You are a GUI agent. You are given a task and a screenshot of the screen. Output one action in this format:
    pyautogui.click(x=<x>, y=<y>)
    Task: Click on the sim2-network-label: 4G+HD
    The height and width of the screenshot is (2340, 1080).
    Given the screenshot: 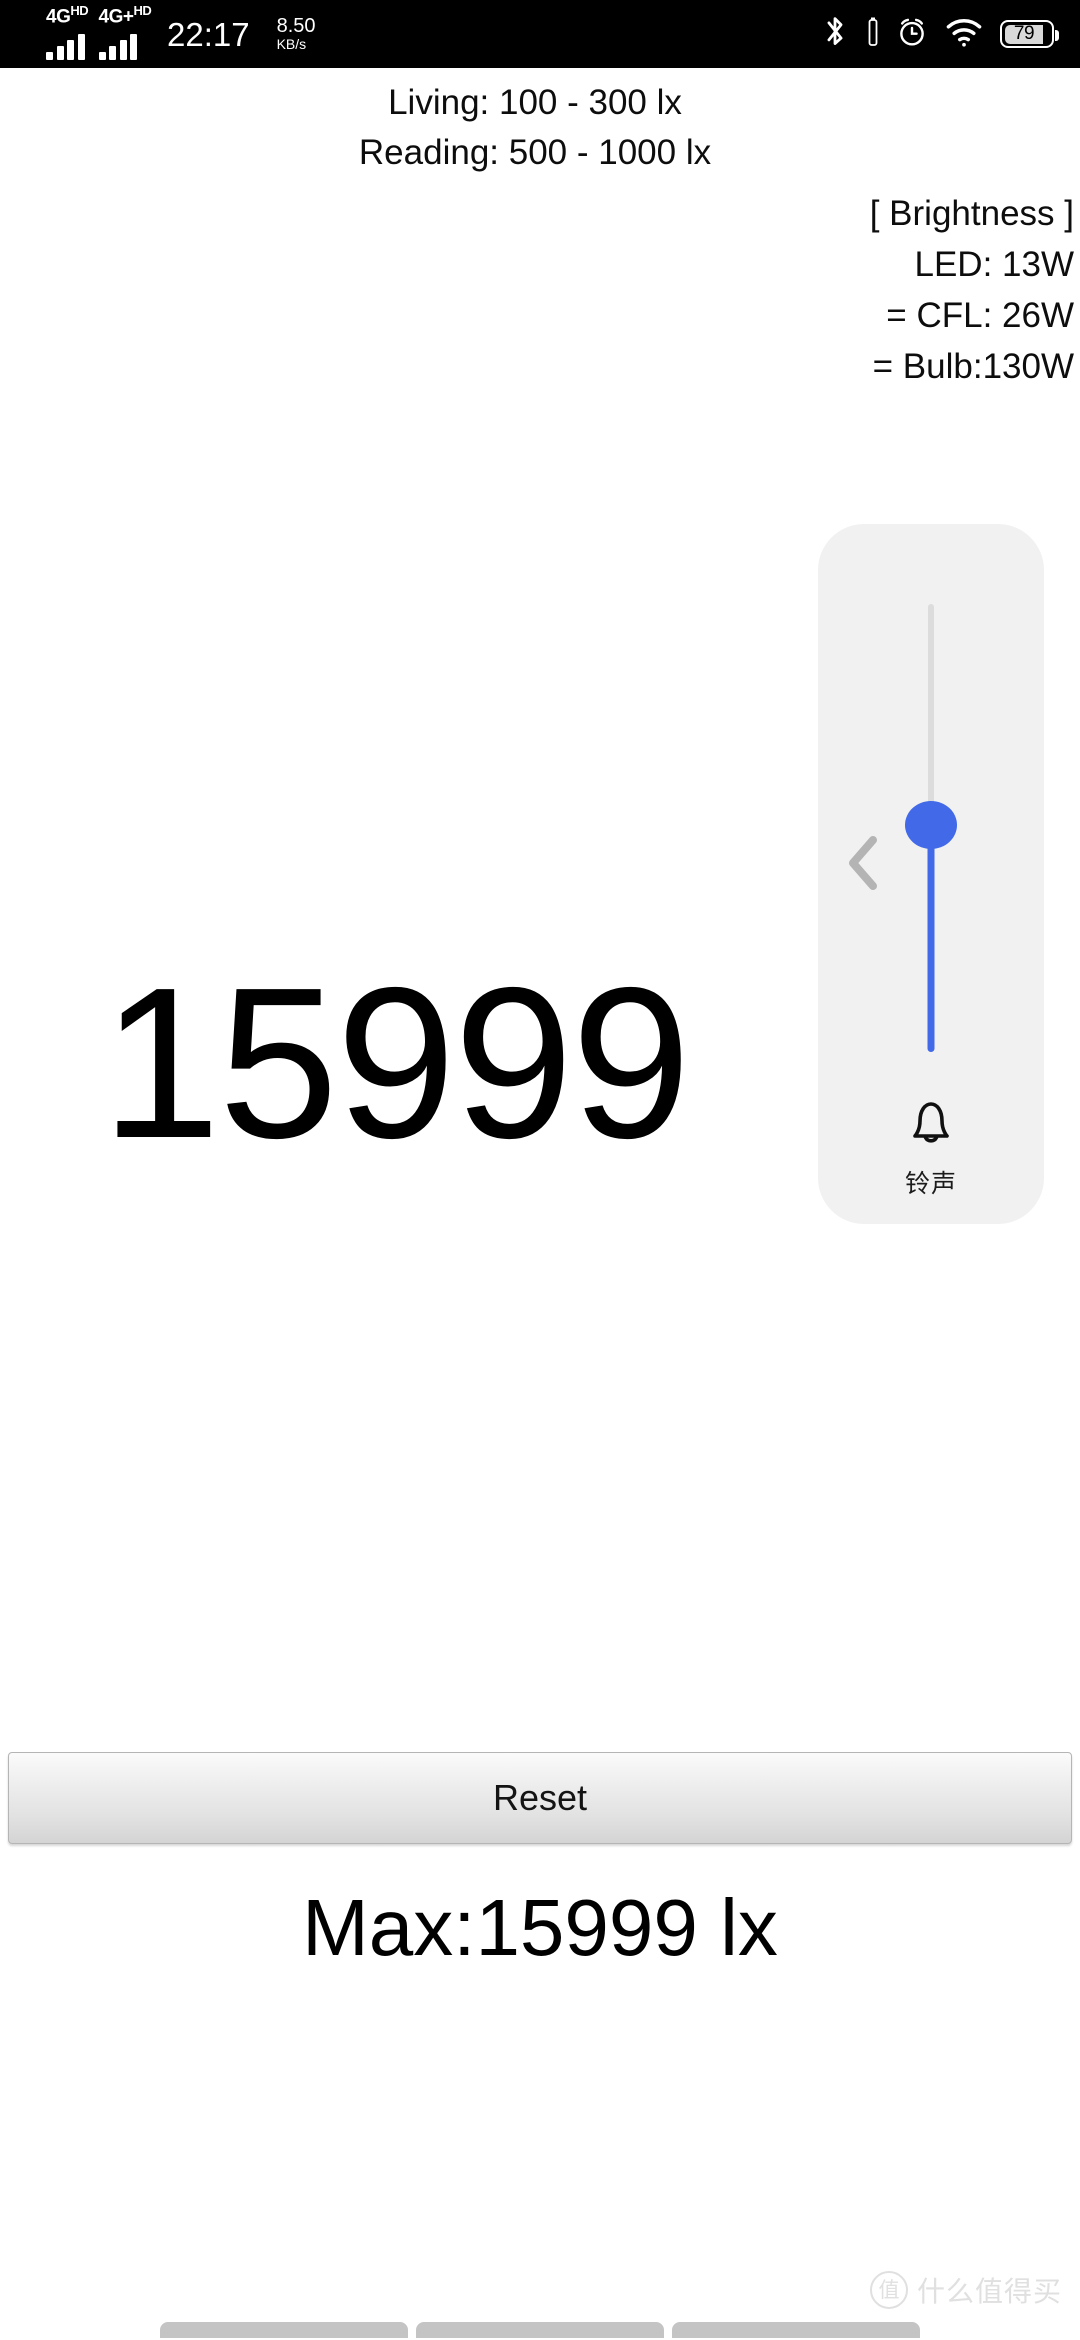 What is the action you would take?
    pyautogui.click(x=125, y=15)
    